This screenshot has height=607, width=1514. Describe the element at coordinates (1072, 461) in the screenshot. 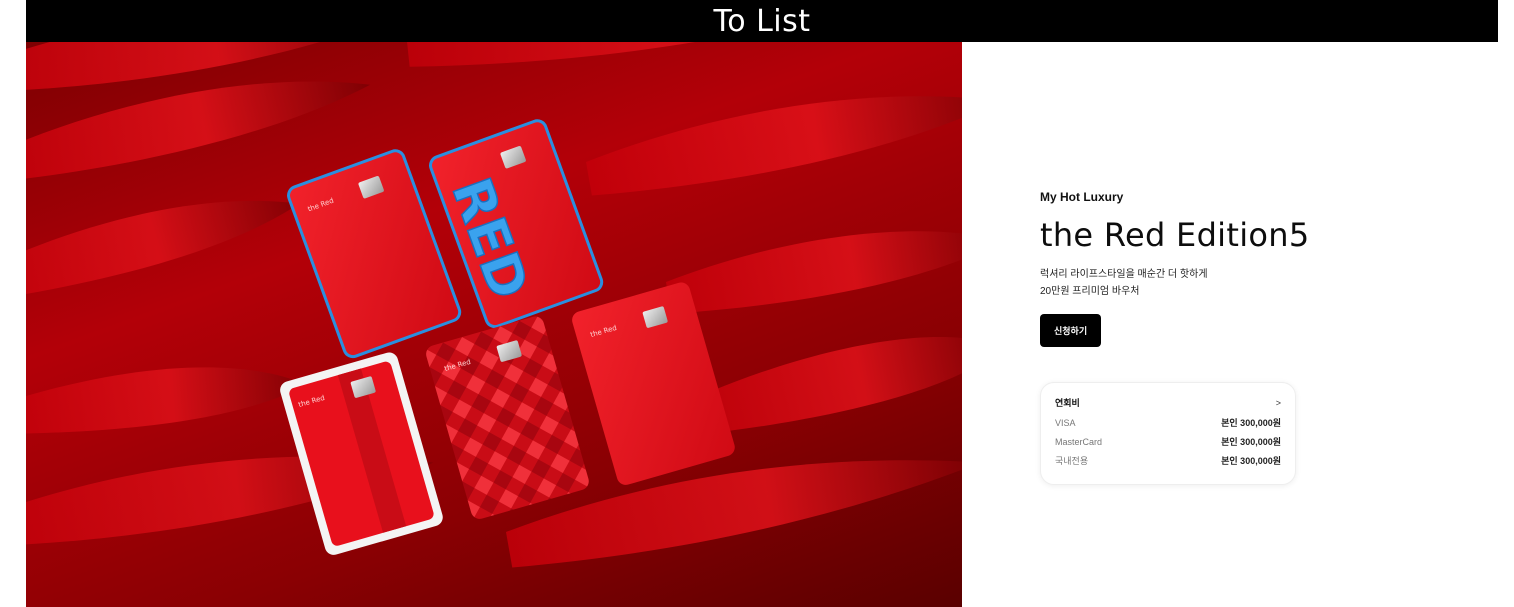

I see `fee-row-name: 국내전용` at that location.